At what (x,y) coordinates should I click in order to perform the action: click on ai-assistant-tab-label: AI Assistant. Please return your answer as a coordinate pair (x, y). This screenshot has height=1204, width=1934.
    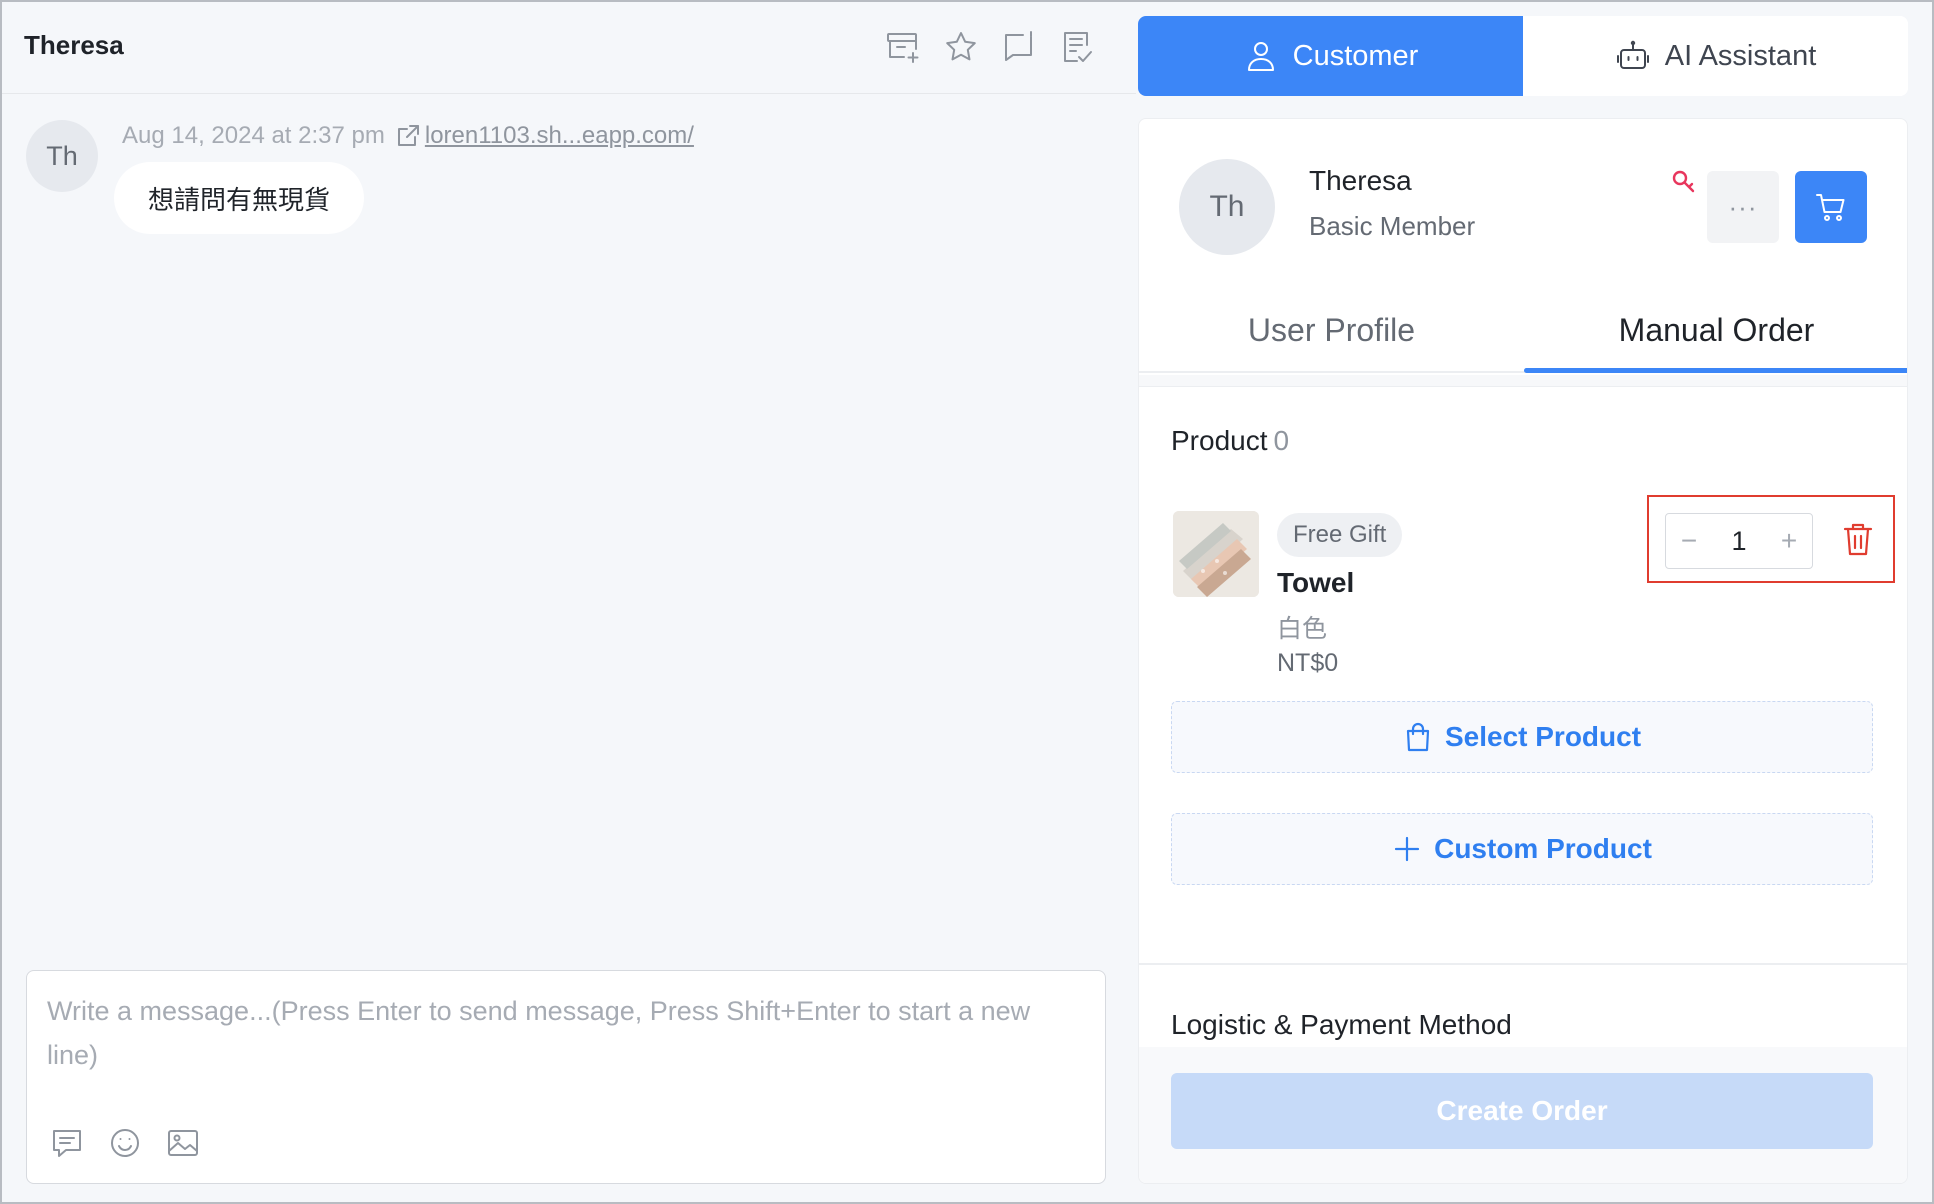
    Looking at the image, I should click on (1740, 55).